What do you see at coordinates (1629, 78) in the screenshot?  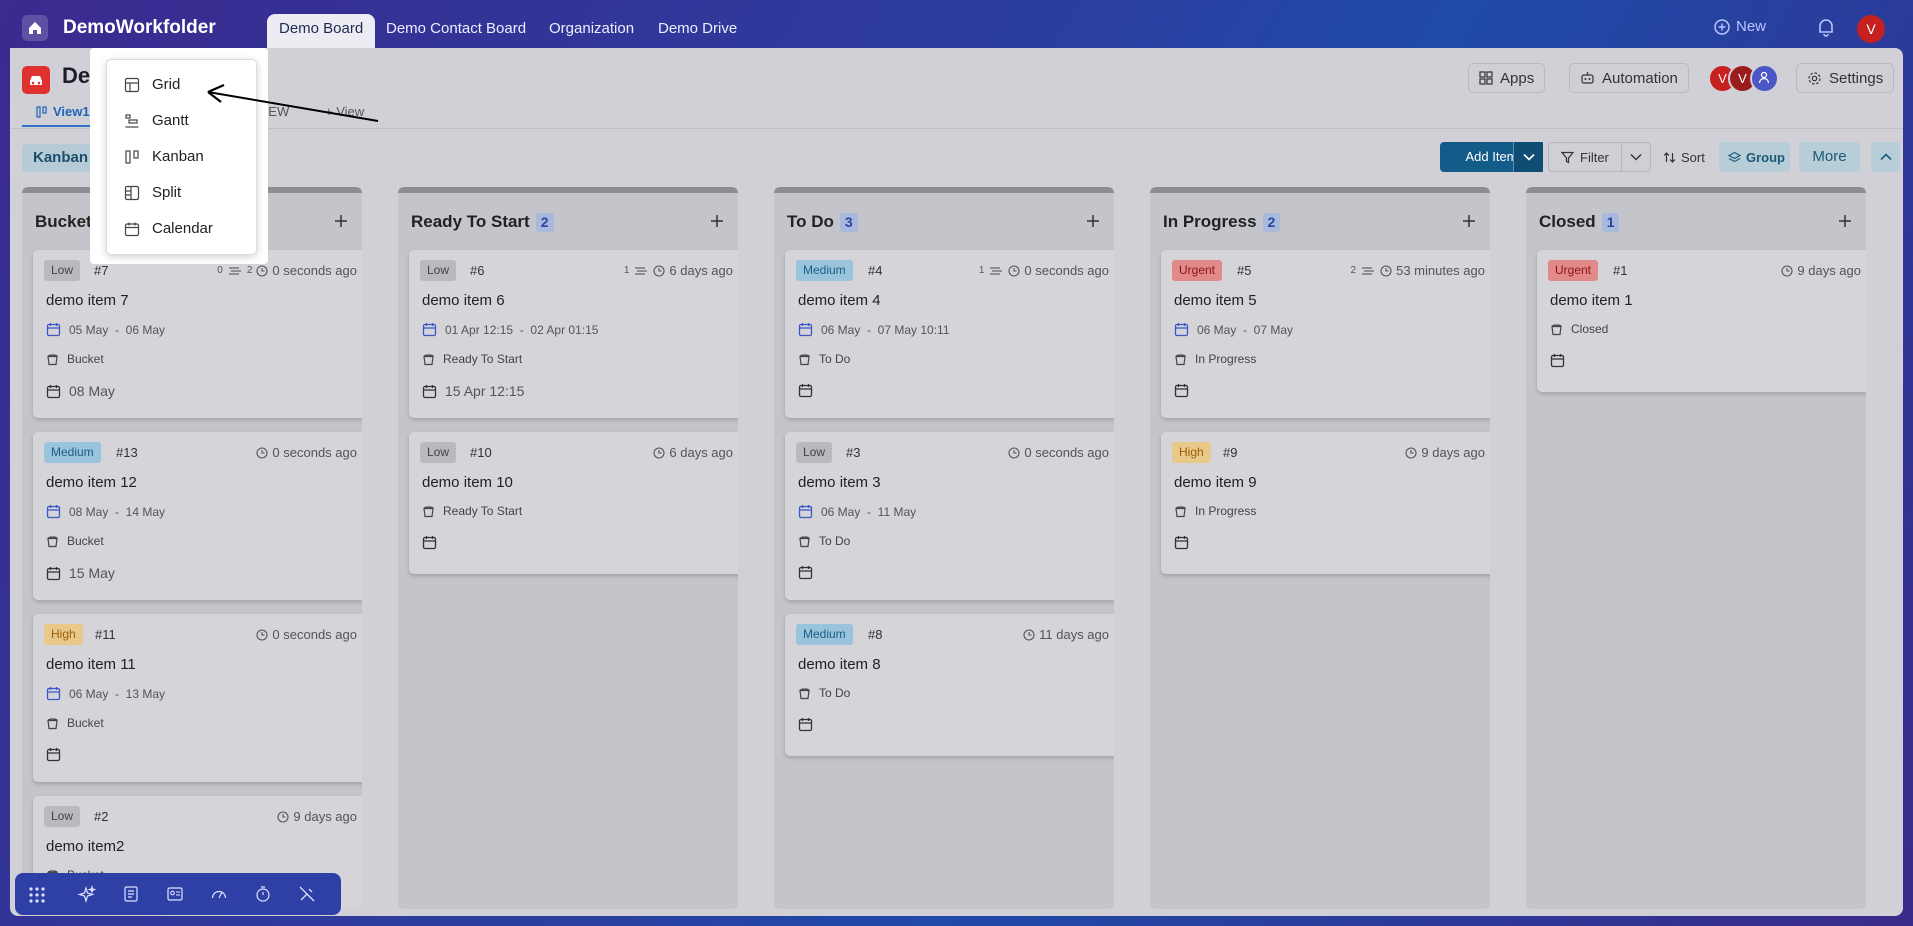 I see `automation-button: Automation` at bounding box center [1629, 78].